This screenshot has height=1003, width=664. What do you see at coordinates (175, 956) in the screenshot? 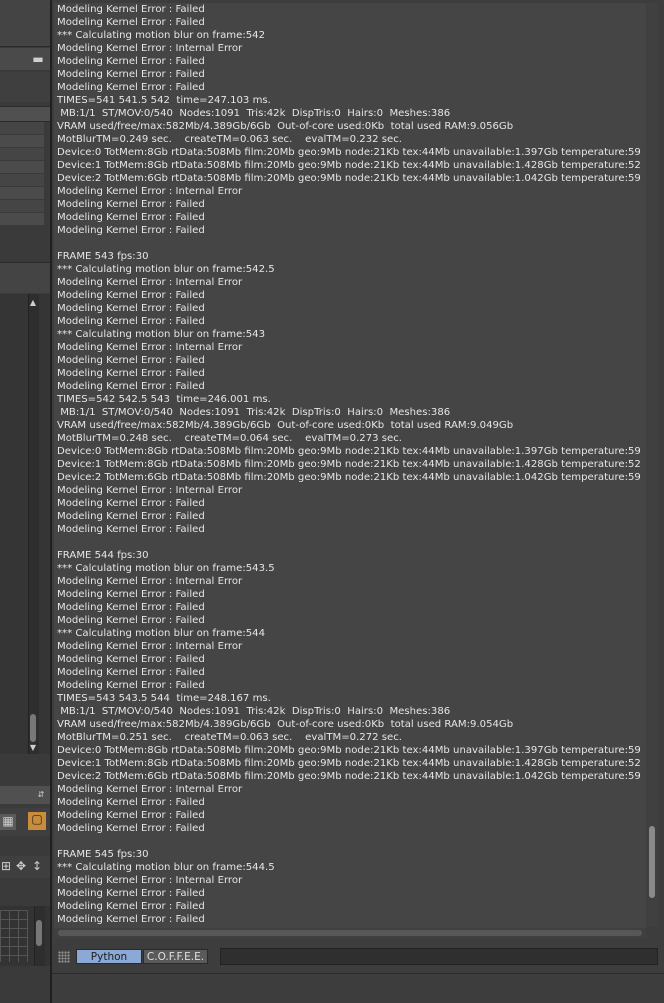
I see `tab-coffee: C.O.F.F.E.E.` at bounding box center [175, 956].